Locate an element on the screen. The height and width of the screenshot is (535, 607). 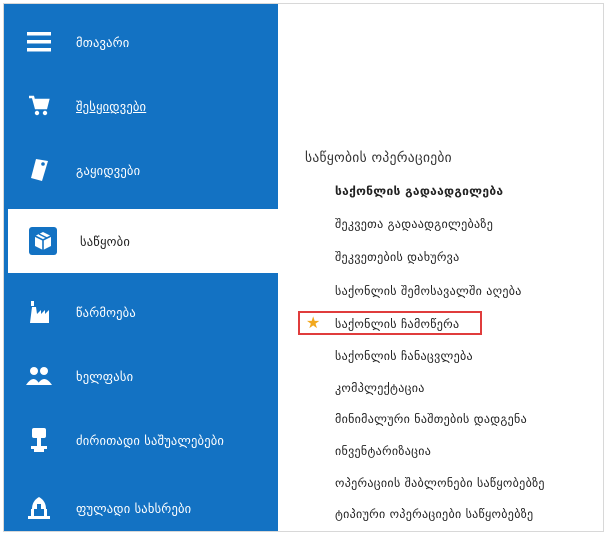
link-goods-movement: საქონლის გადაადგილება is located at coordinates (419, 191).